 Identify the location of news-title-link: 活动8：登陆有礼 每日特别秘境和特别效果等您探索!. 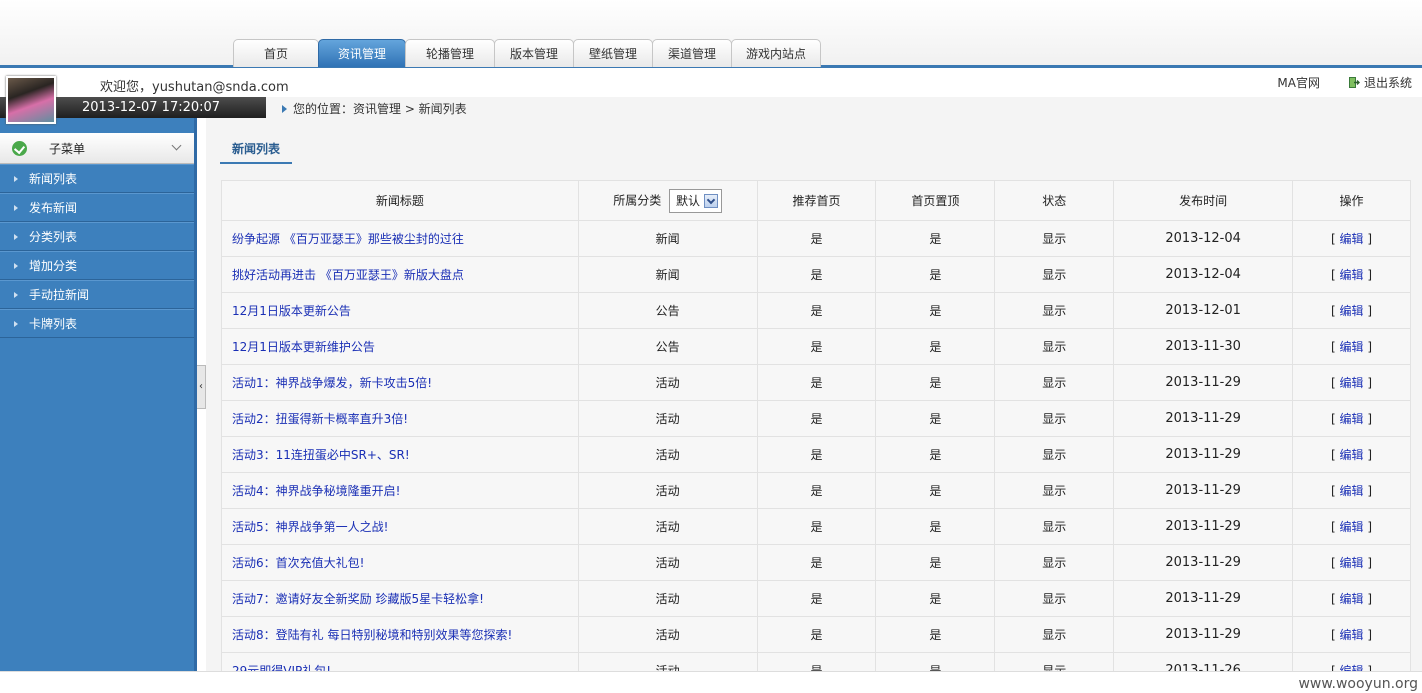
(400, 634).